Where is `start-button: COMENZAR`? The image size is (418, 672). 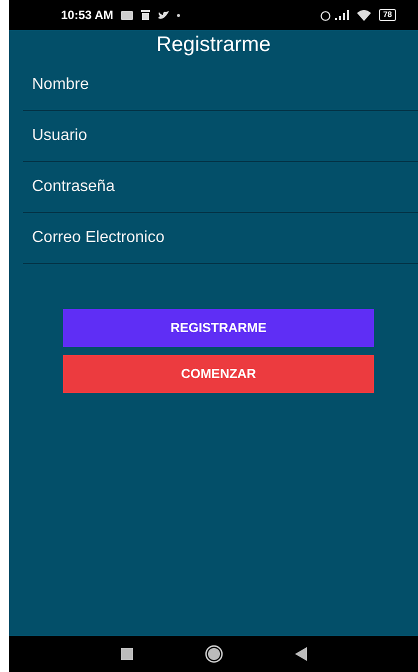 start-button: COMENZAR is located at coordinates (218, 374).